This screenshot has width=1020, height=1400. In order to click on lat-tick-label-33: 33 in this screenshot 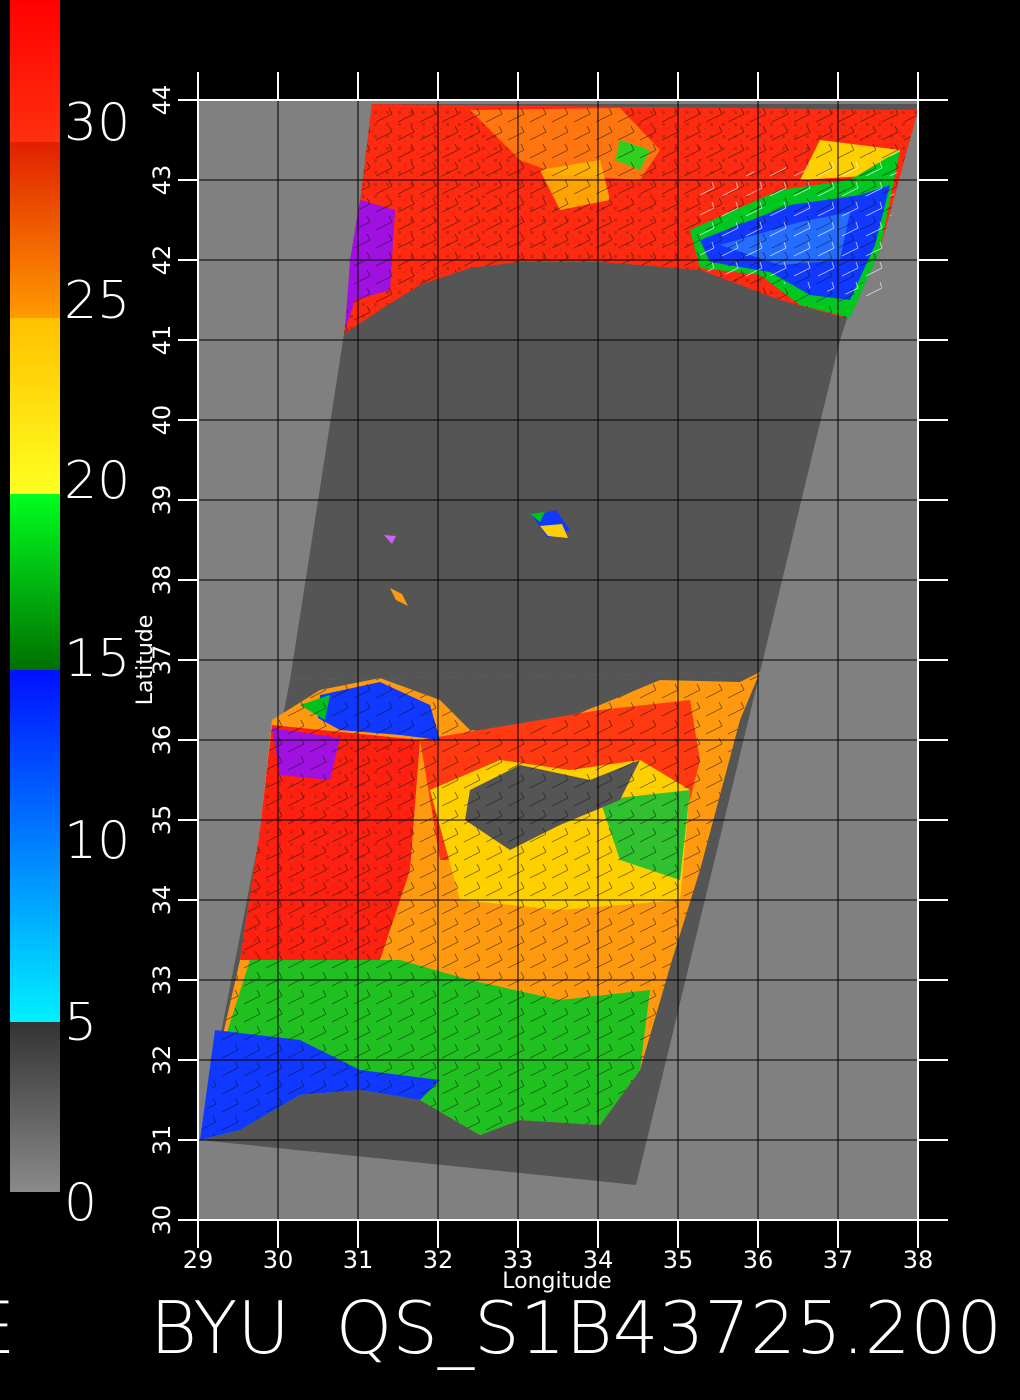, I will do `click(162, 980)`.